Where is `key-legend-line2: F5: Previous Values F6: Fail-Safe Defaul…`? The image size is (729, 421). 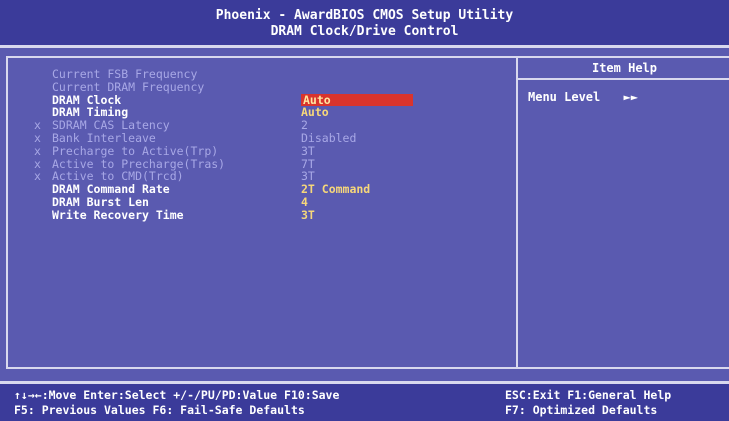
key-legend-line2: F5: Previous Values F6: Fail-Safe Defaul… is located at coordinates (159, 410).